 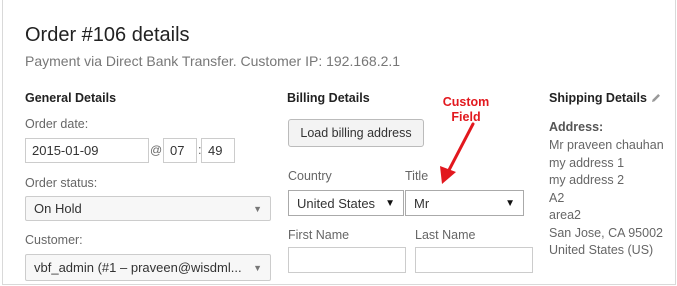 What do you see at coordinates (587, 162) in the screenshot?
I see `address-line: my address 1` at bounding box center [587, 162].